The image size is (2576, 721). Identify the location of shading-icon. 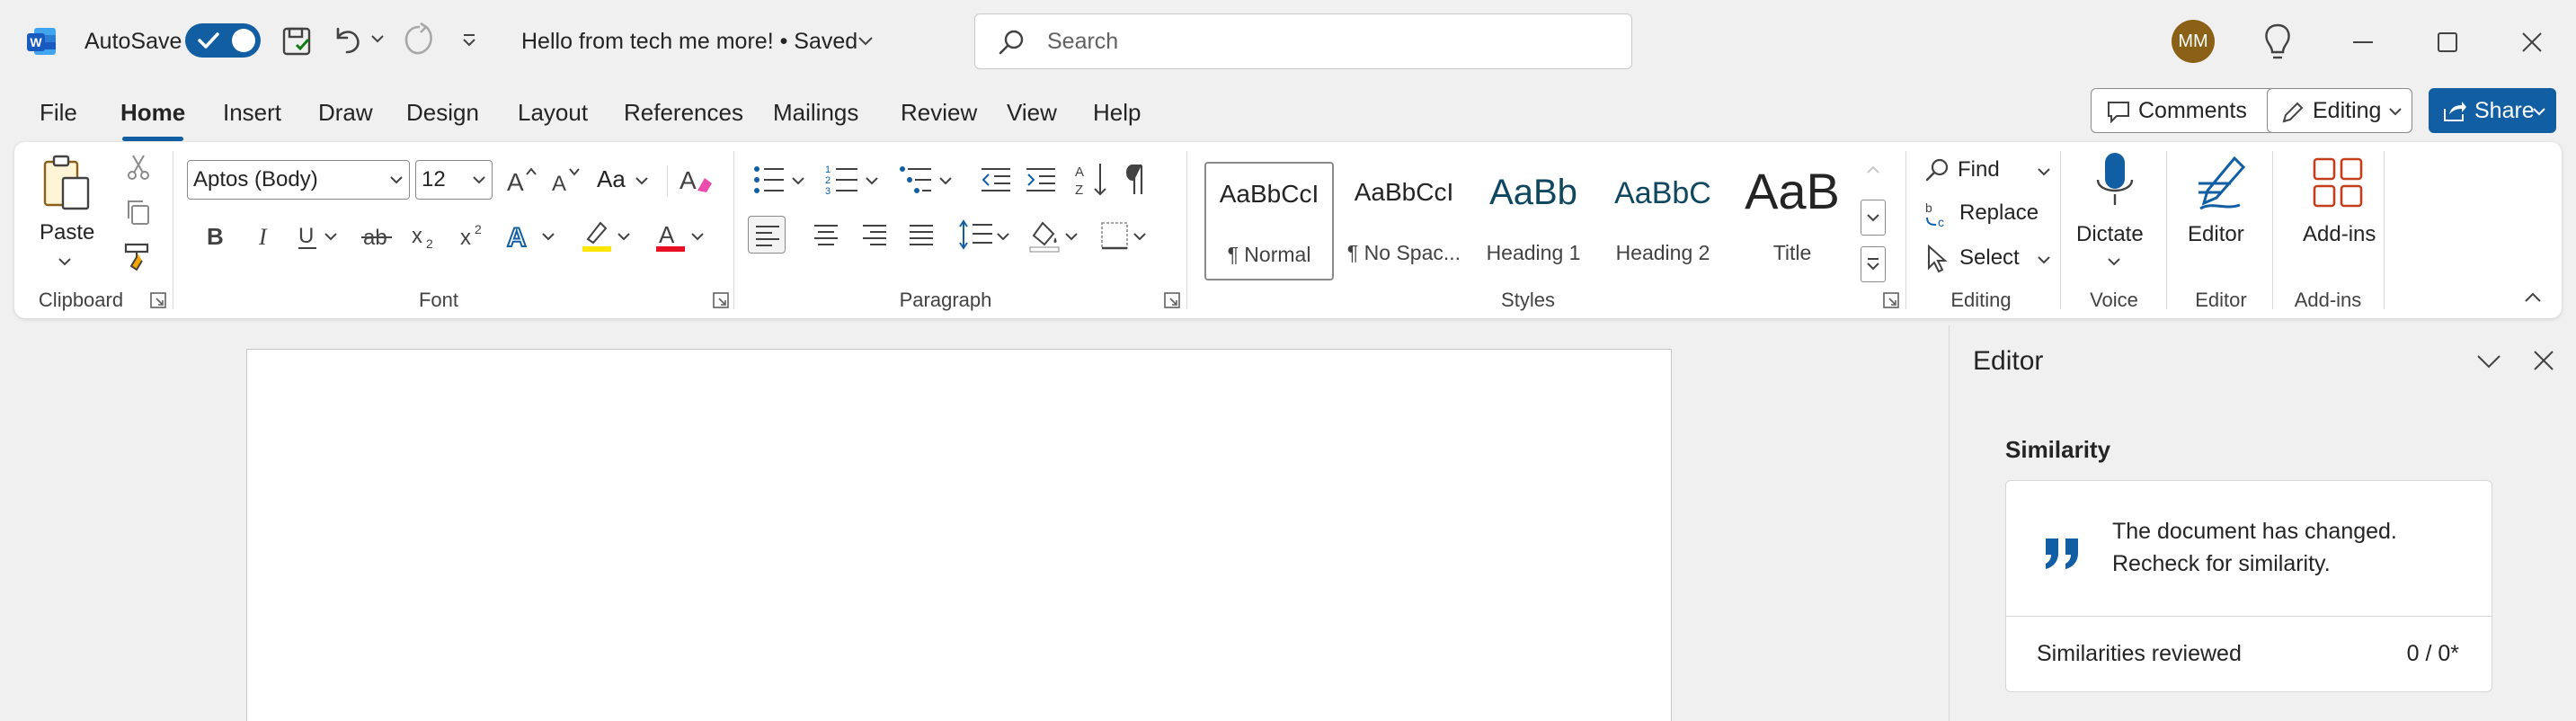
(1044, 236).